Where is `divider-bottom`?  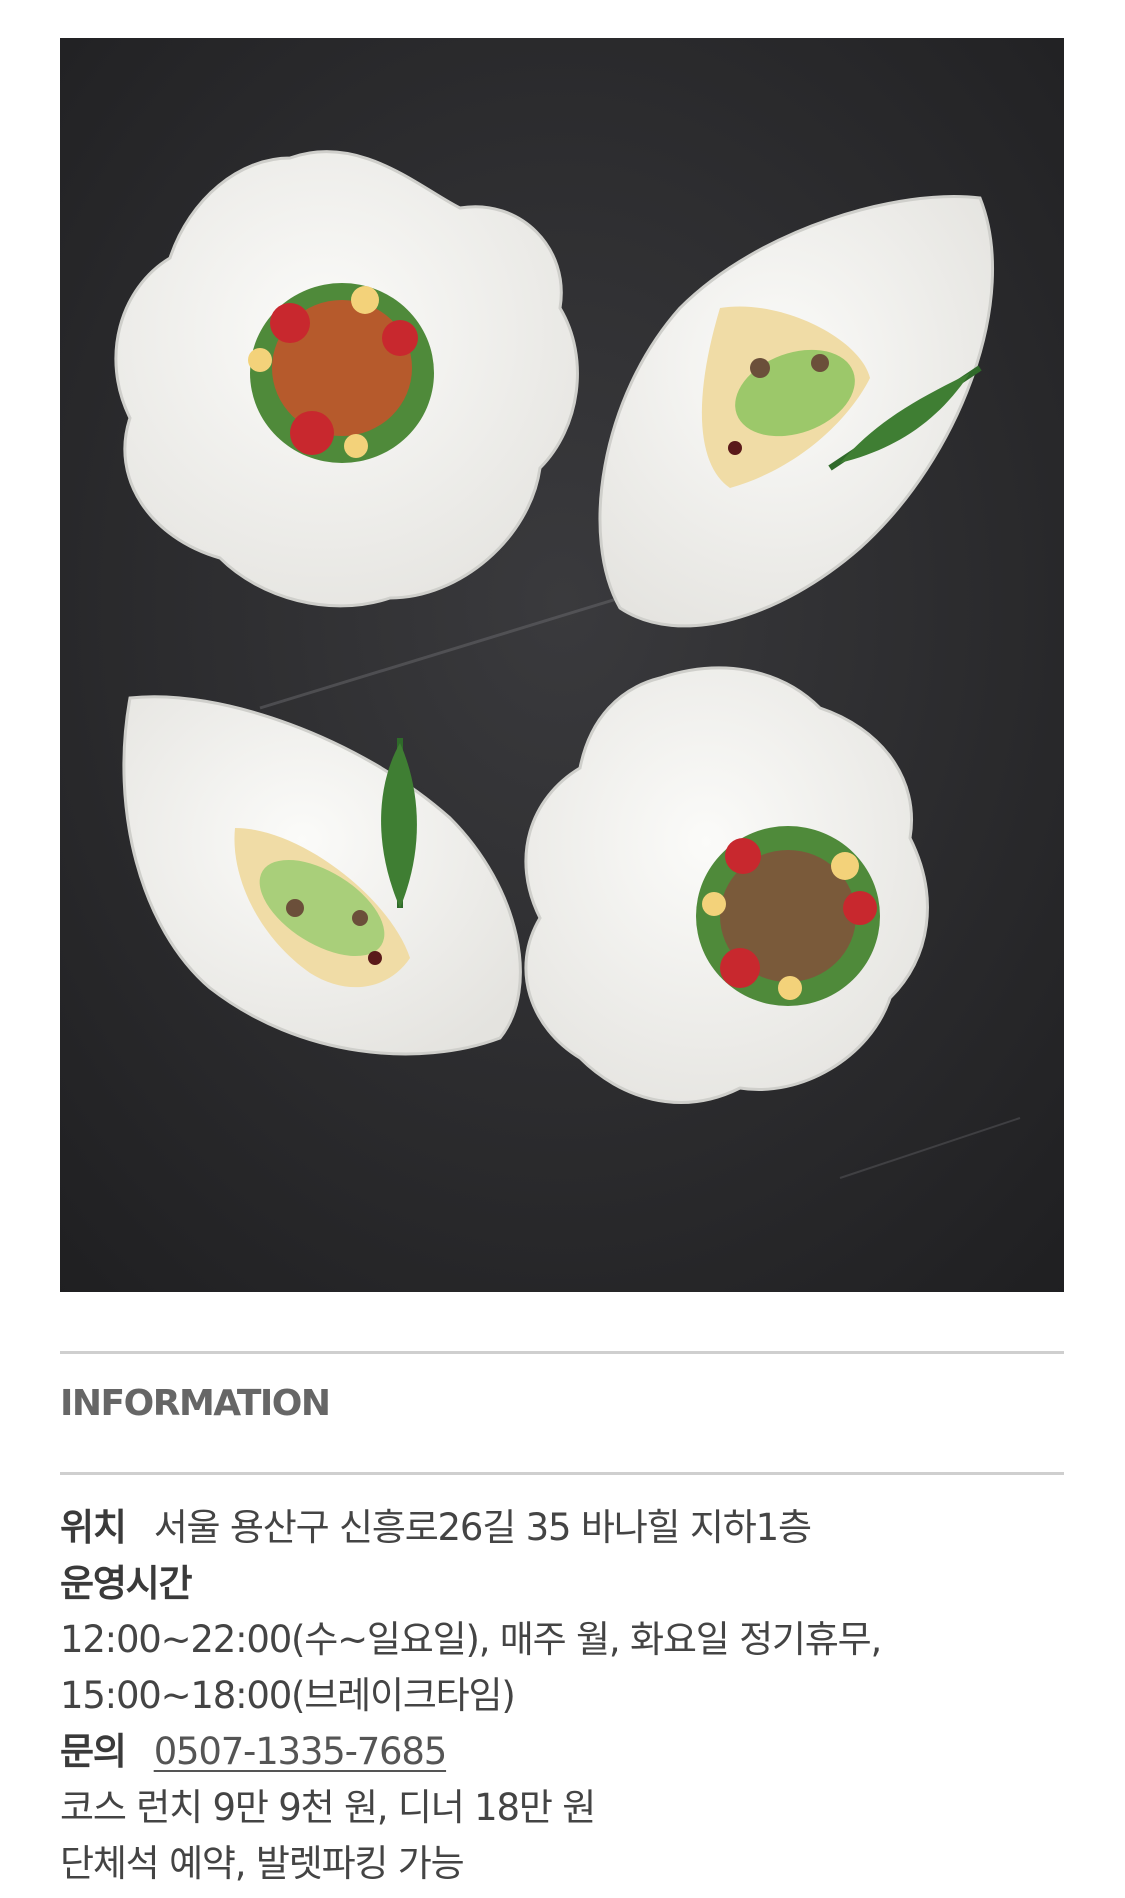 divider-bottom is located at coordinates (562, 1473).